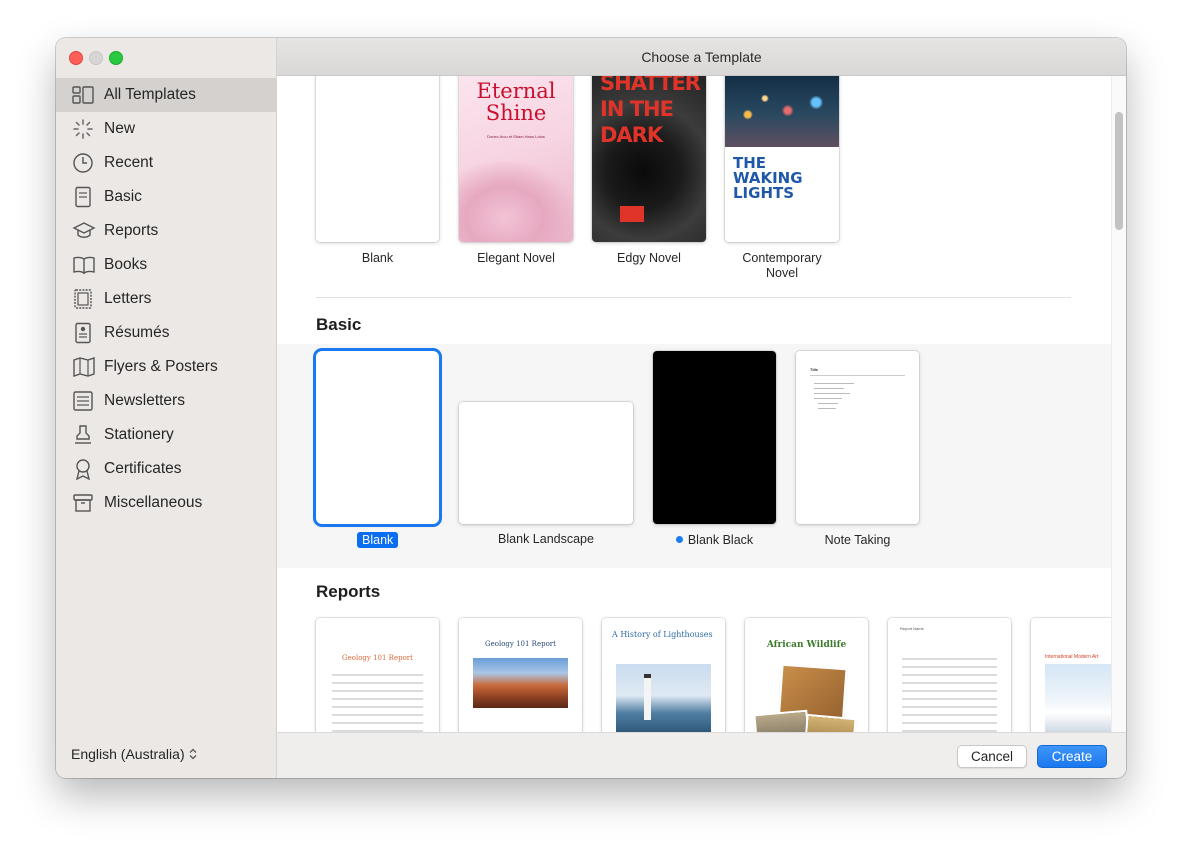 Image resolution: width=1182 pixels, height=852 pixels. I want to click on template-thumb-report-lighthouses: A History of Lighthouses, so click(663, 675).